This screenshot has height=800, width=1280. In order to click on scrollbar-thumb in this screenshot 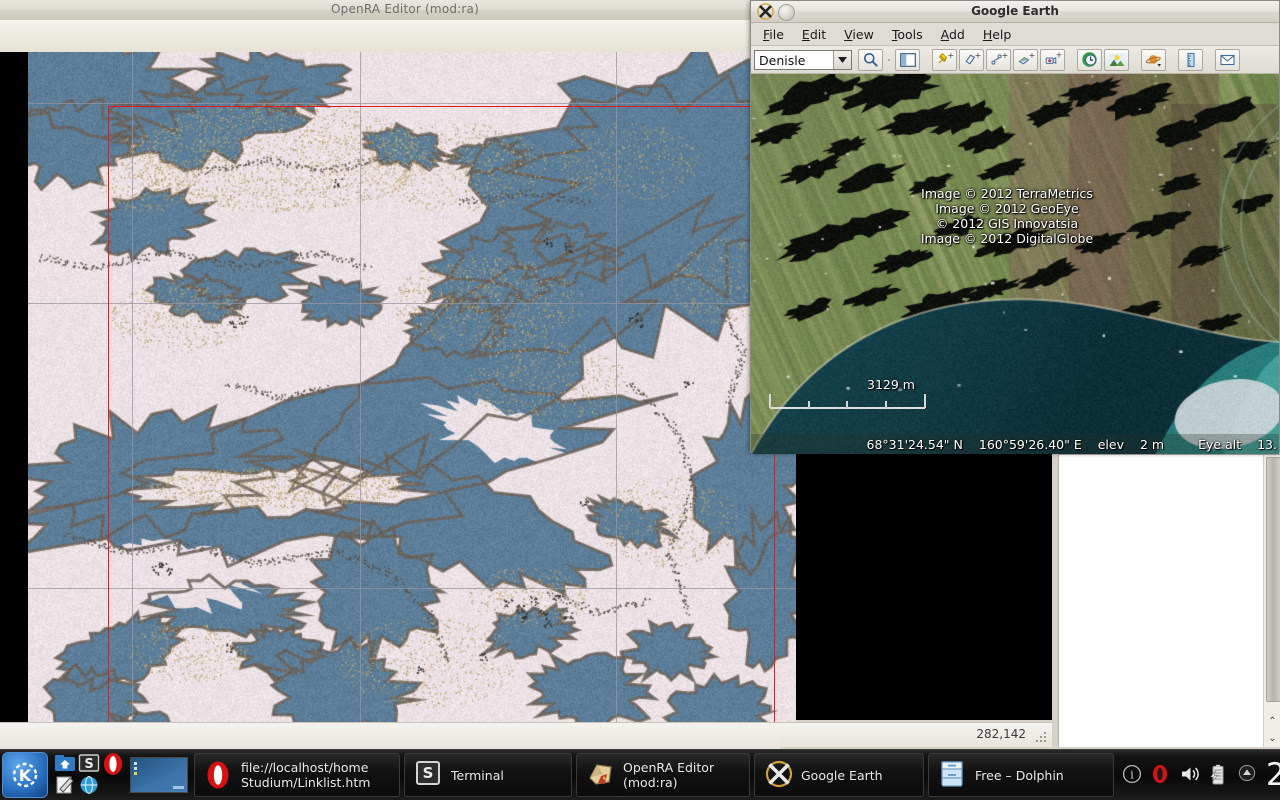, I will do `click(1273, 579)`.